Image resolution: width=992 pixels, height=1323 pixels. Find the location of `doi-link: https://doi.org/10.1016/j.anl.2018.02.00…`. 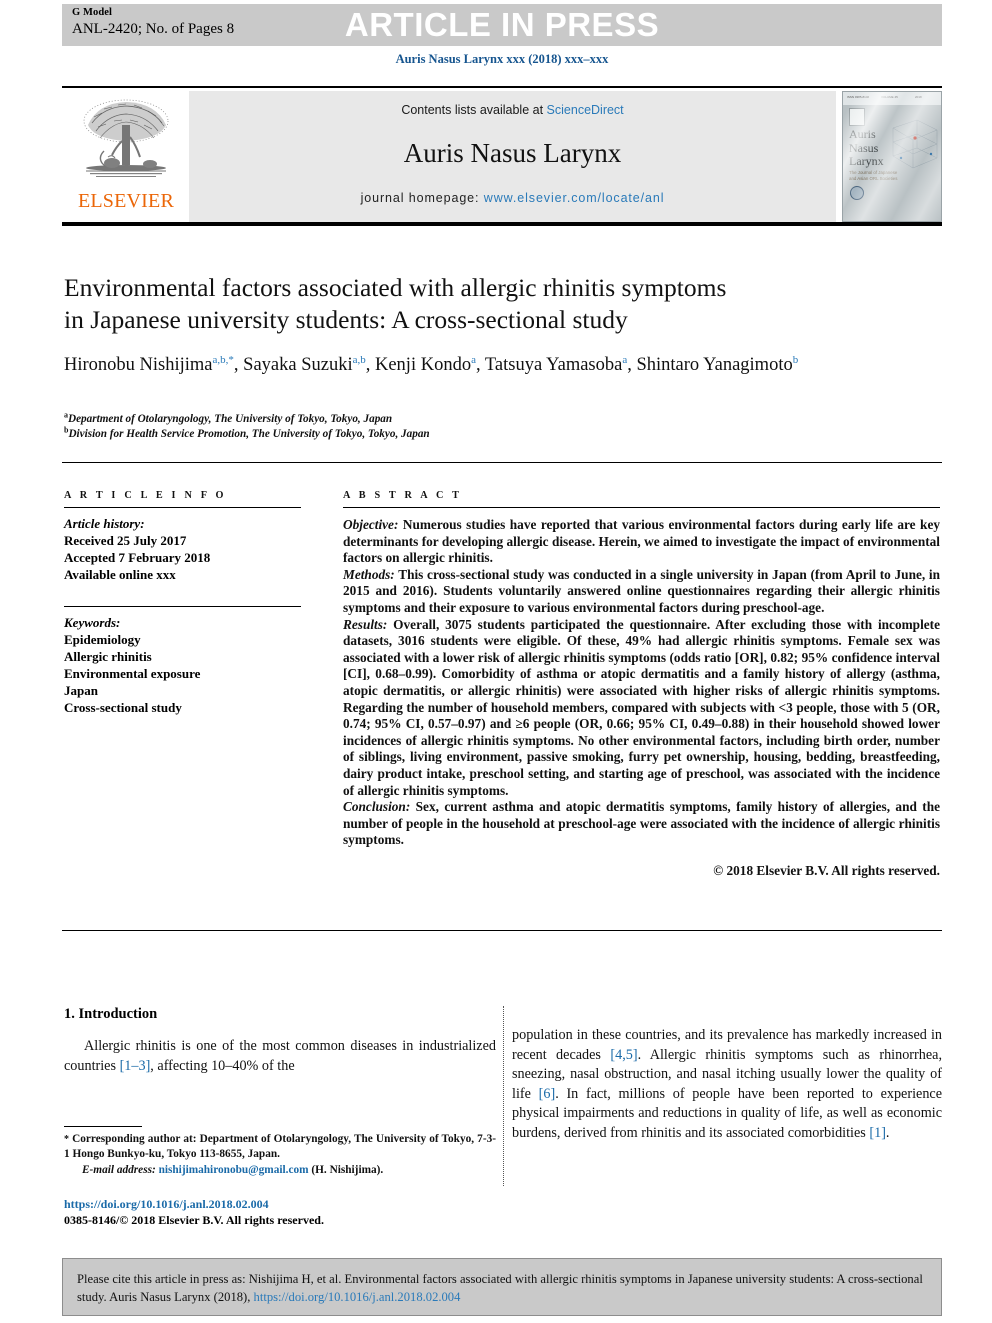

doi-link: https://doi.org/10.1016/j.anl.2018.02.00… is located at coordinates (280, 1204).